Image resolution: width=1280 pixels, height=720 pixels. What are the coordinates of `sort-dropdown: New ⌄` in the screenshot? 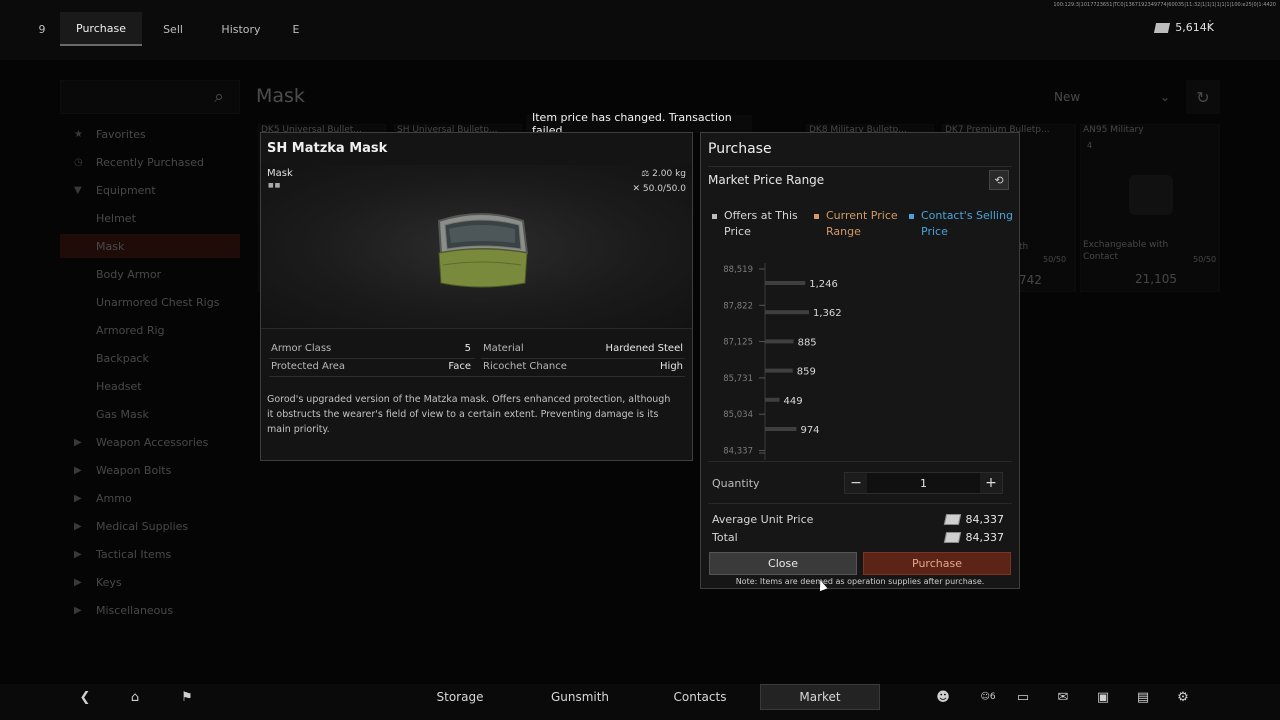 It's located at (1110, 97).